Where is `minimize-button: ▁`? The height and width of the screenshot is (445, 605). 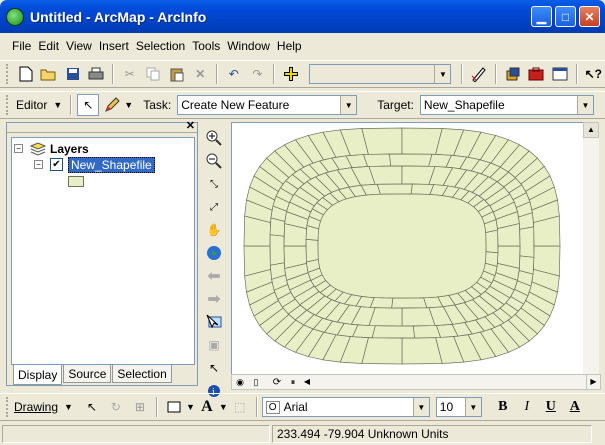 minimize-button: ▁ is located at coordinates (541, 16).